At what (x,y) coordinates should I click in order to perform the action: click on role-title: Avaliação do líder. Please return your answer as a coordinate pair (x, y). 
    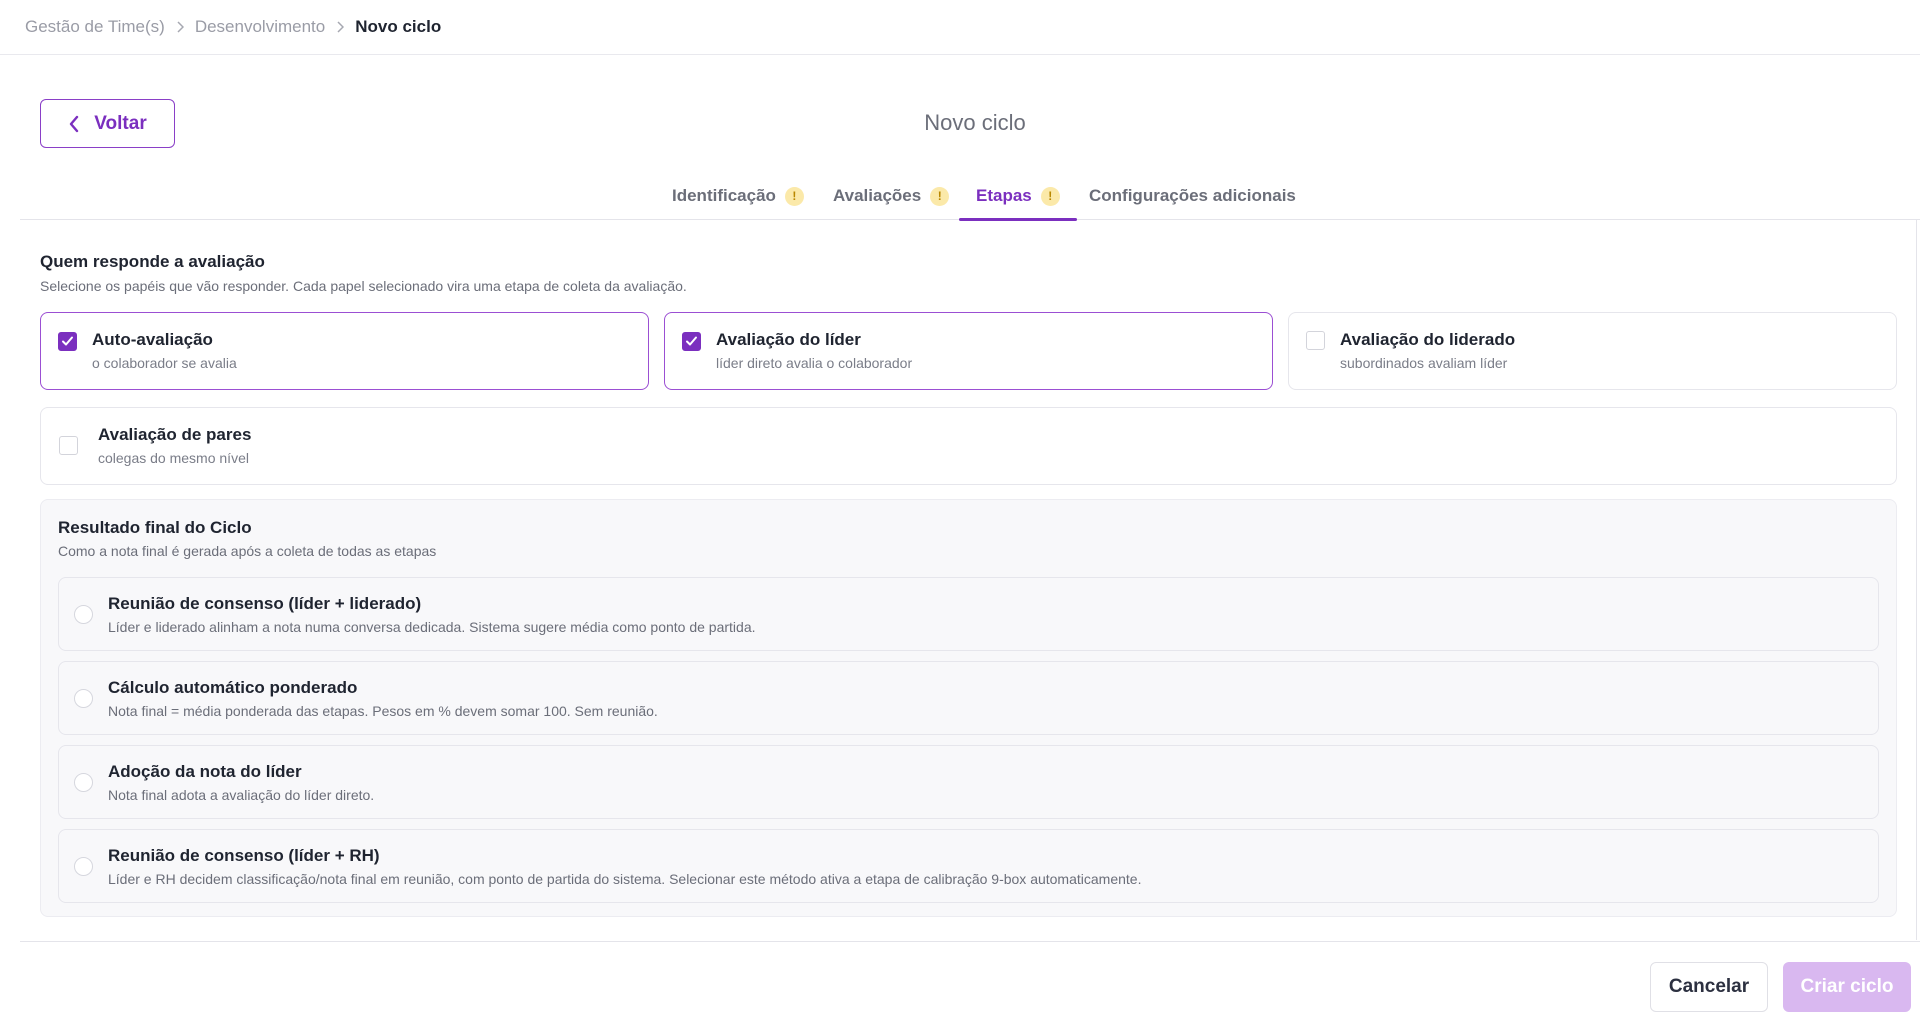
    Looking at the image, I should click on (788, 339).